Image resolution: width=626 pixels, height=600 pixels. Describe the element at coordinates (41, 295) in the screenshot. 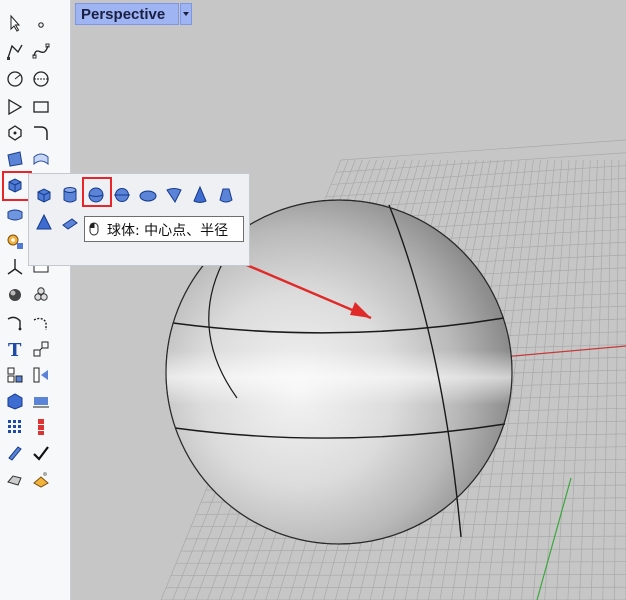

I see `dimension-icon` at that location.